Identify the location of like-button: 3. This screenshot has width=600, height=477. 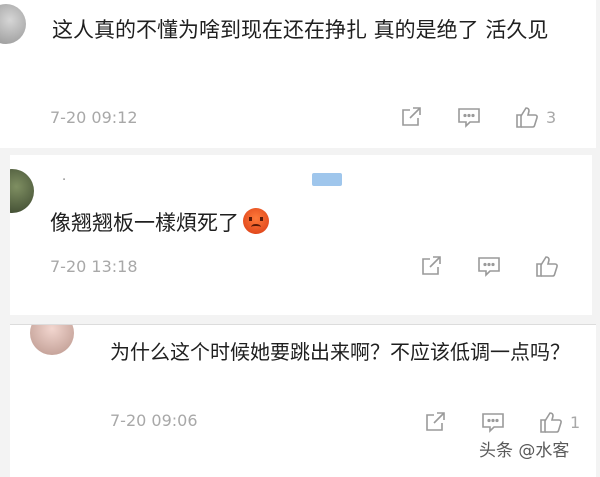
(535, 117).